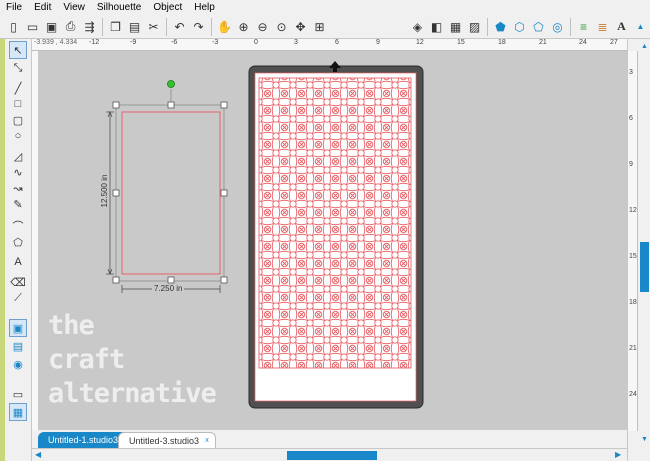 The width and height of the screenshot is (650, 461). What do you see at coordinates (51, 26) in the screenshot?
I see `save-icon: ▣` at bounding box center [51, 26].